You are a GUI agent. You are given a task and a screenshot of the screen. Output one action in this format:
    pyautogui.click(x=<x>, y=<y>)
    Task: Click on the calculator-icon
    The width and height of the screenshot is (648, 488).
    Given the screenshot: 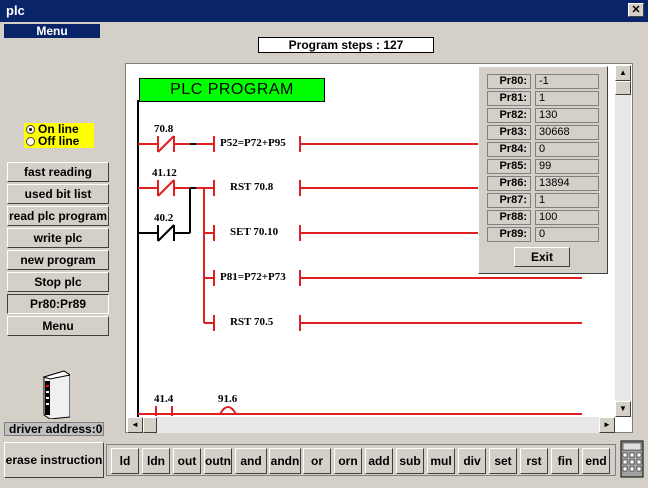 What is the action you would take?
    pyautogui.click(x=632, y=459)
    